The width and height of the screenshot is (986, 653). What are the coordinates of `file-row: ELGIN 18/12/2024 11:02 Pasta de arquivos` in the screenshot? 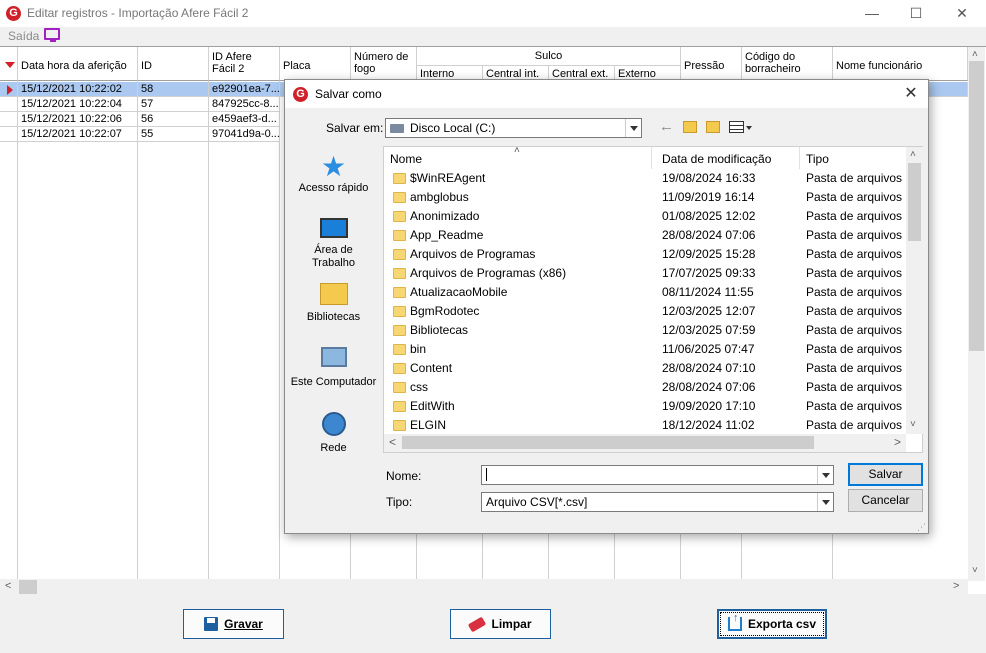 It's located at (645, 425).